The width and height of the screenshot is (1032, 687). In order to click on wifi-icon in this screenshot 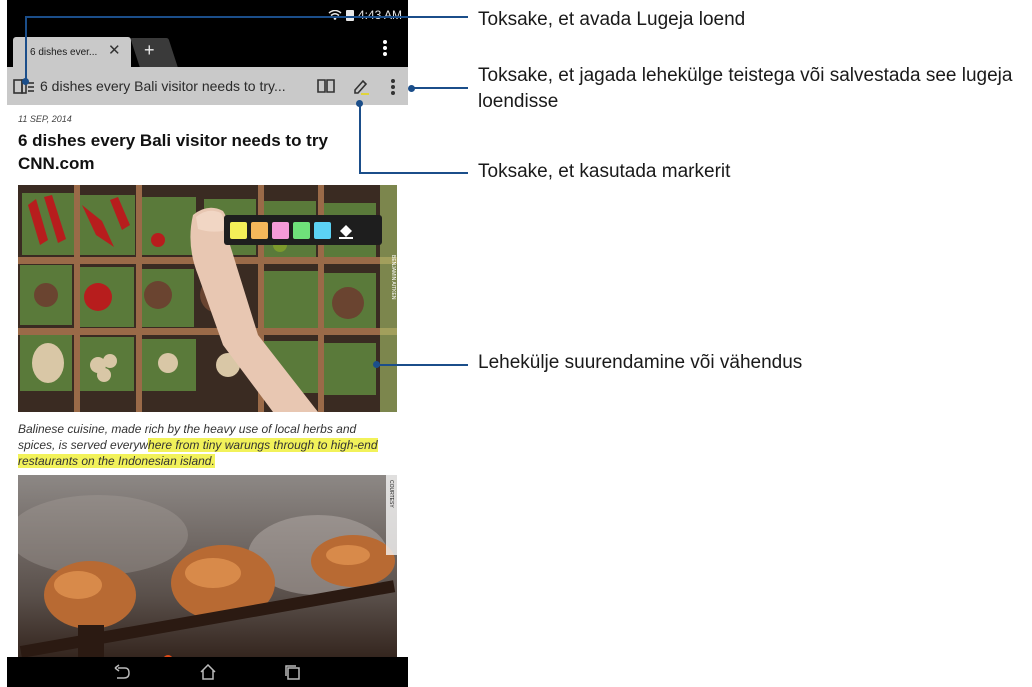, I will do `click(335, 15)`.